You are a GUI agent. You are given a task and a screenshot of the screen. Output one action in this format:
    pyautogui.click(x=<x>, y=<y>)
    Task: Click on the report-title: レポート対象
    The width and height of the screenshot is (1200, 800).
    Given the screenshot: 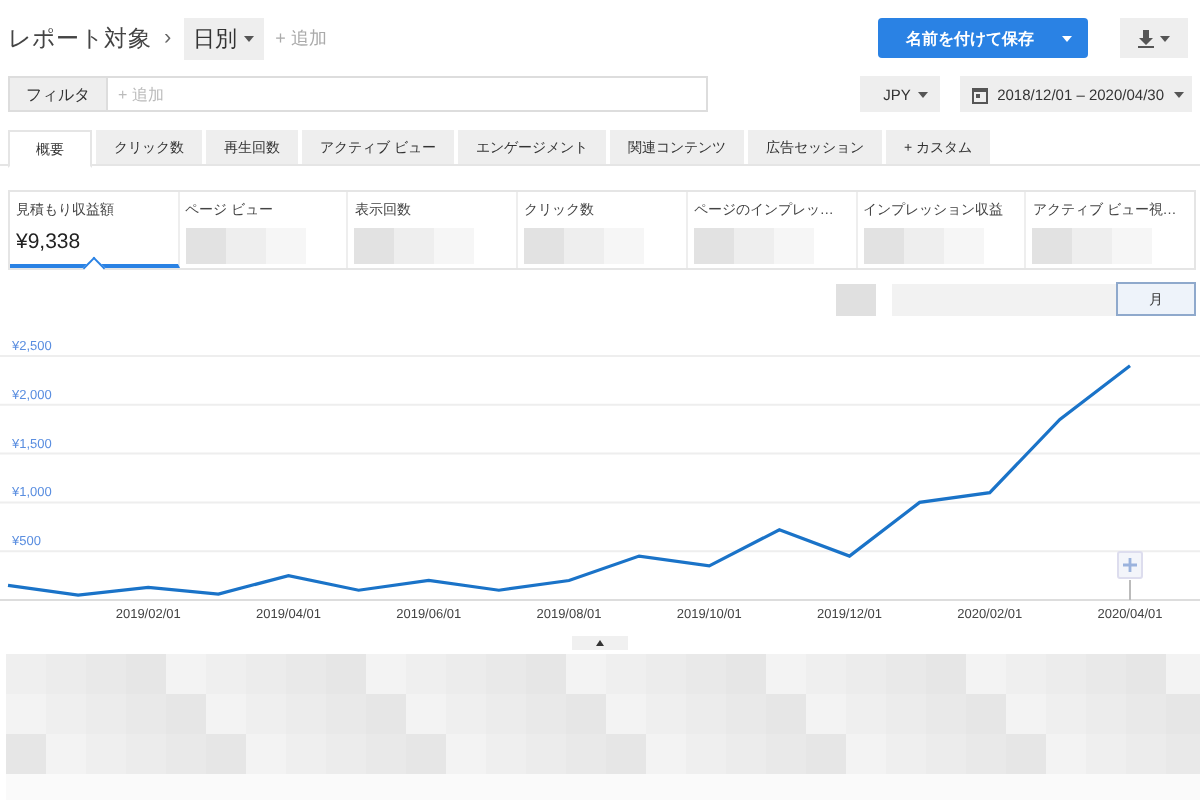 What is the action you would take?
    pyautogui.click(x=80, y=38)
    